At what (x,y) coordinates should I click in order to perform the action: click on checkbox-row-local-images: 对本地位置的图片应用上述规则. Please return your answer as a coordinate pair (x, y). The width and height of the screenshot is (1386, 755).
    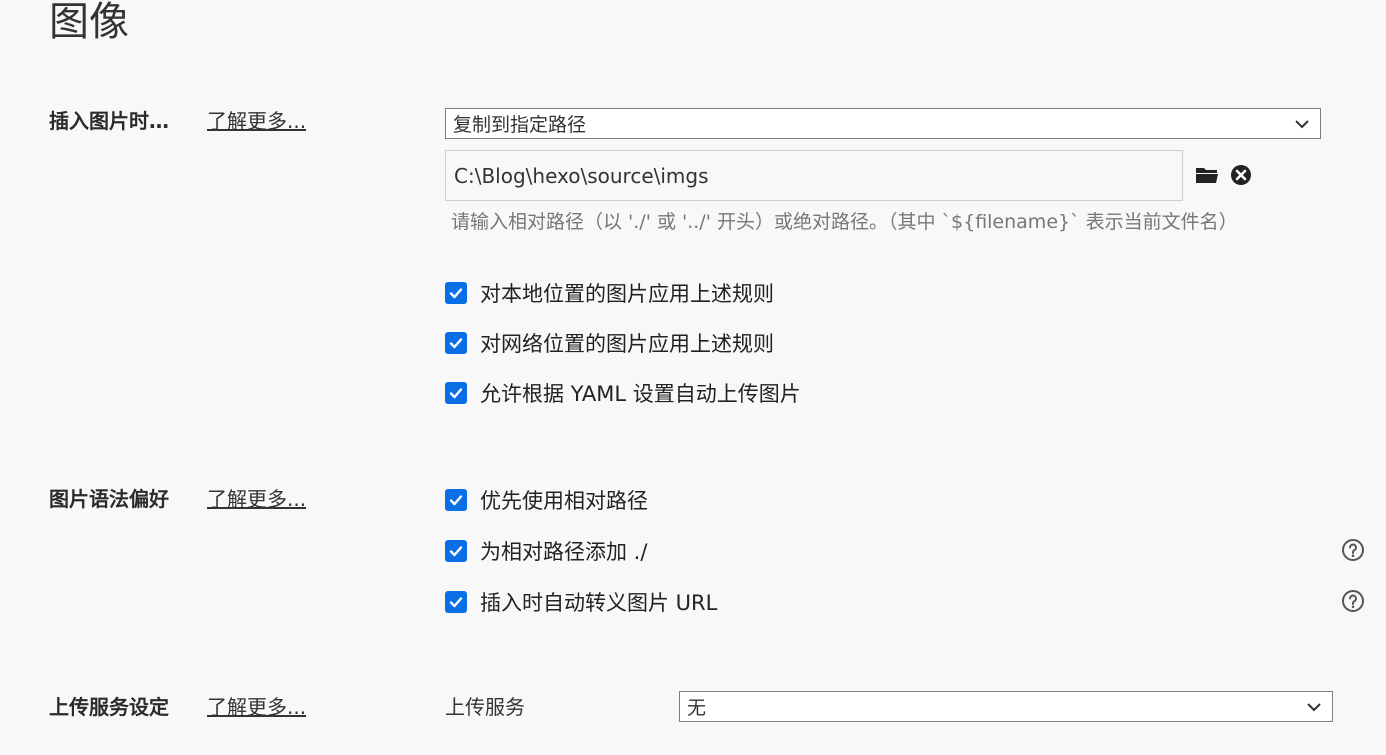
    Looking at the image, I should click on (609, 293).